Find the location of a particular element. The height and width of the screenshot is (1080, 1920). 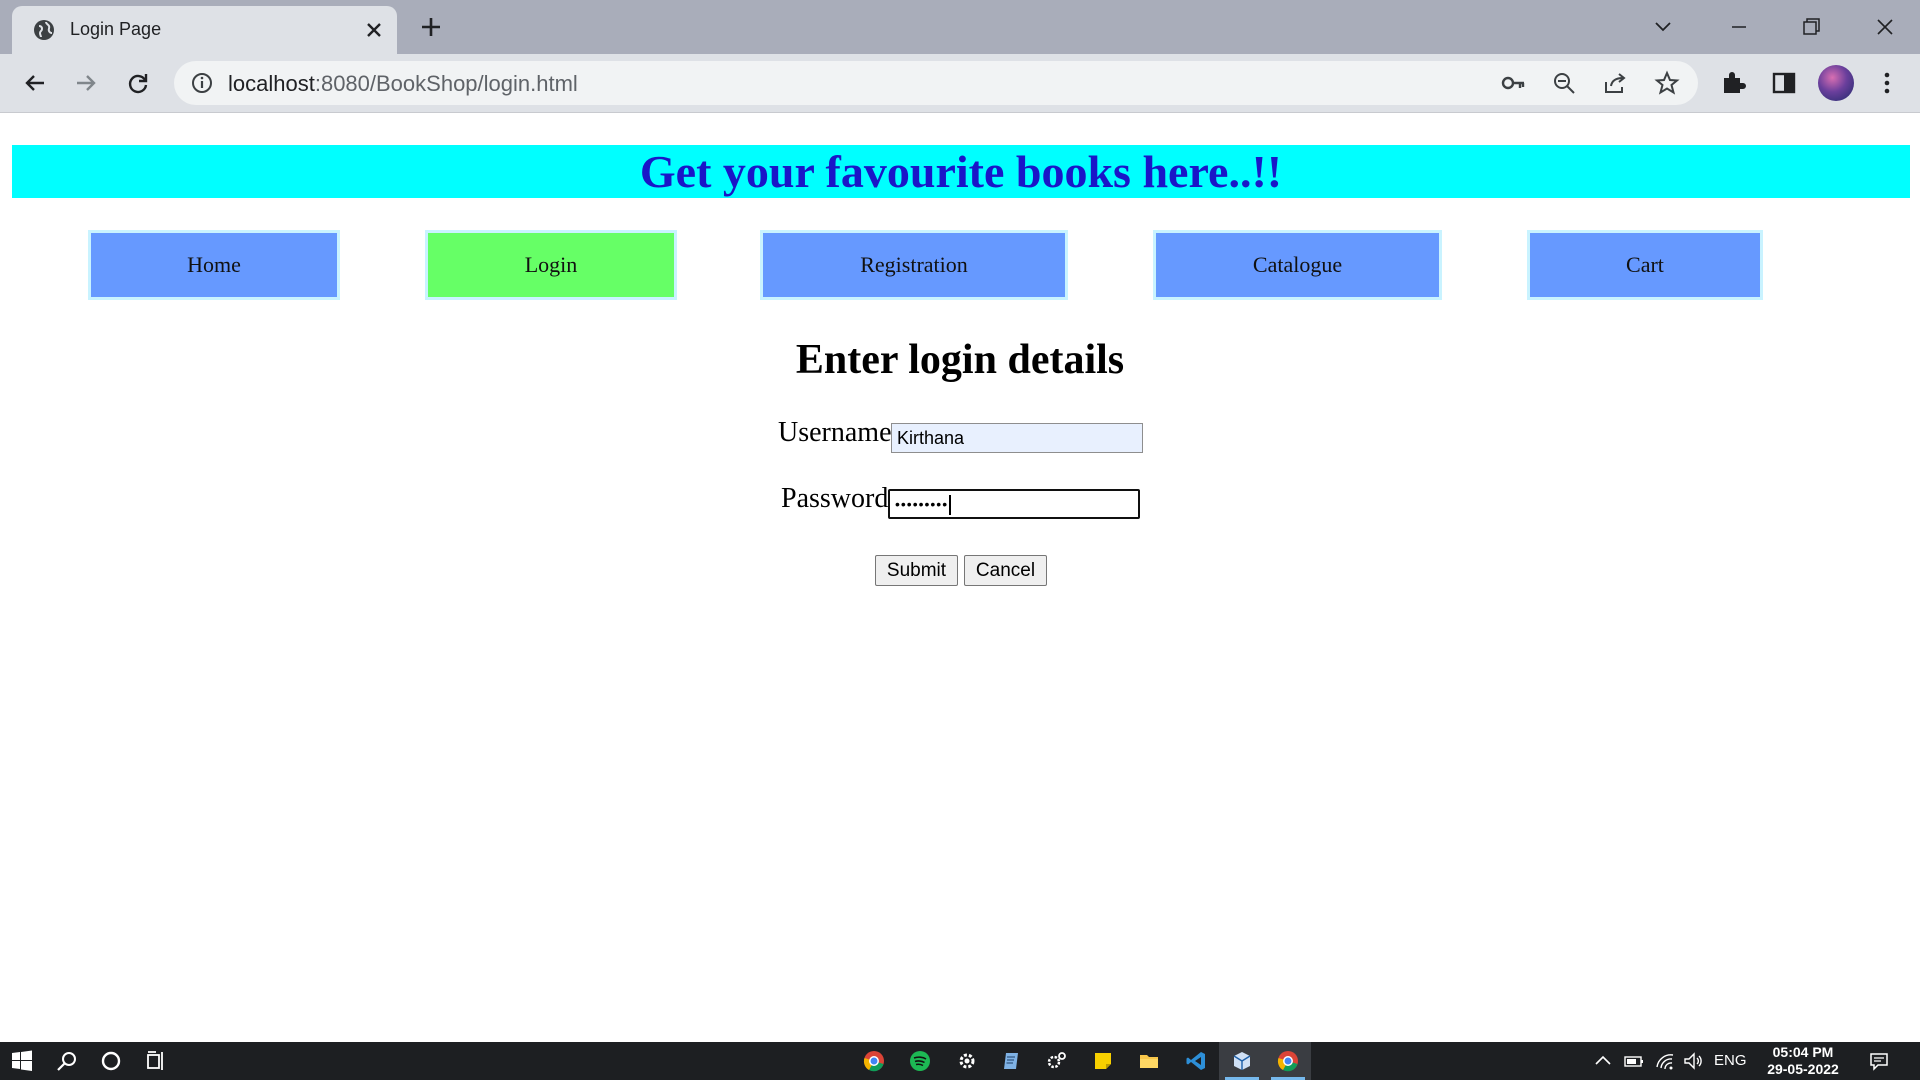

star-icon is located at coordinates (1667, 83).